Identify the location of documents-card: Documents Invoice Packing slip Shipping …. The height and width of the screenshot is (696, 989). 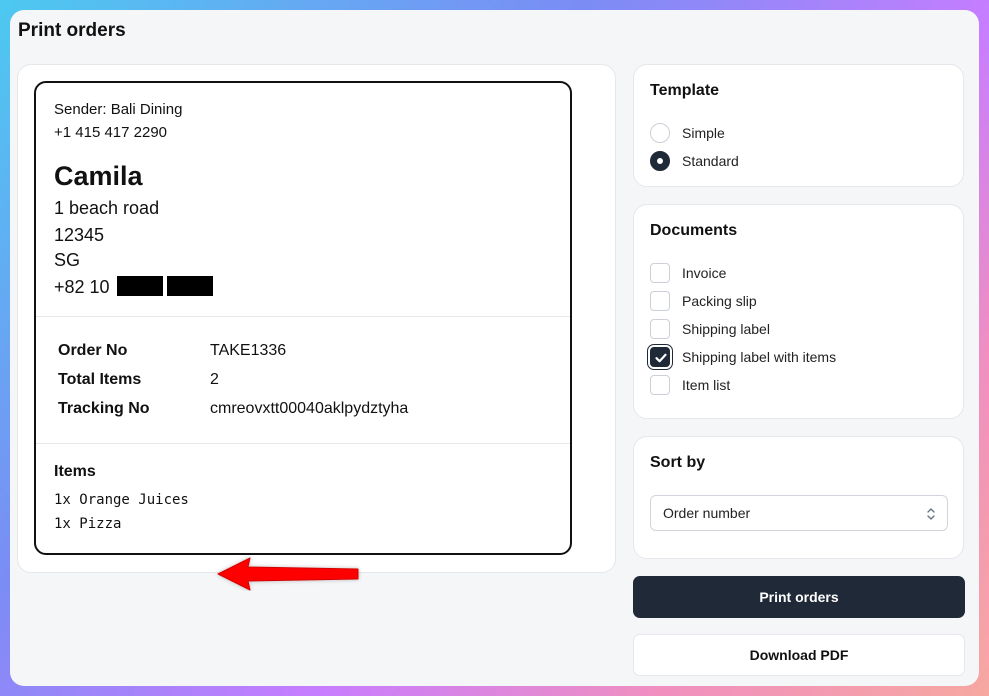
(798, 311).